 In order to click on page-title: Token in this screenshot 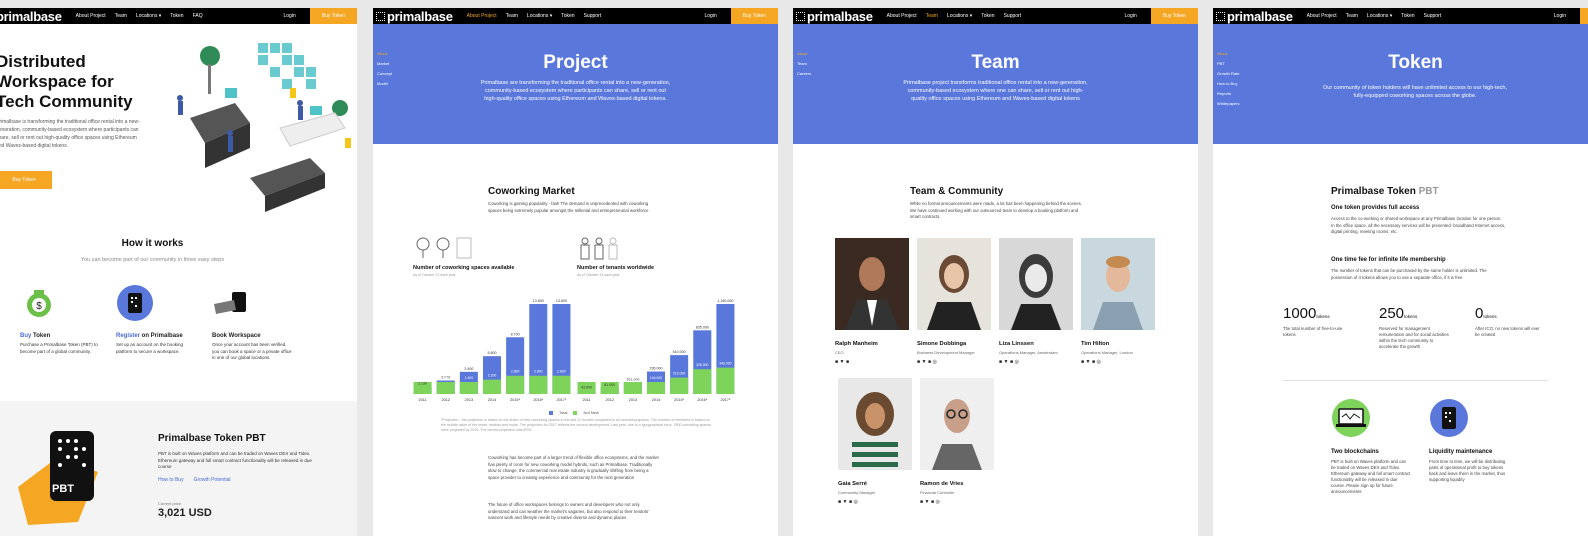, I will do `click(1415, 62)`.